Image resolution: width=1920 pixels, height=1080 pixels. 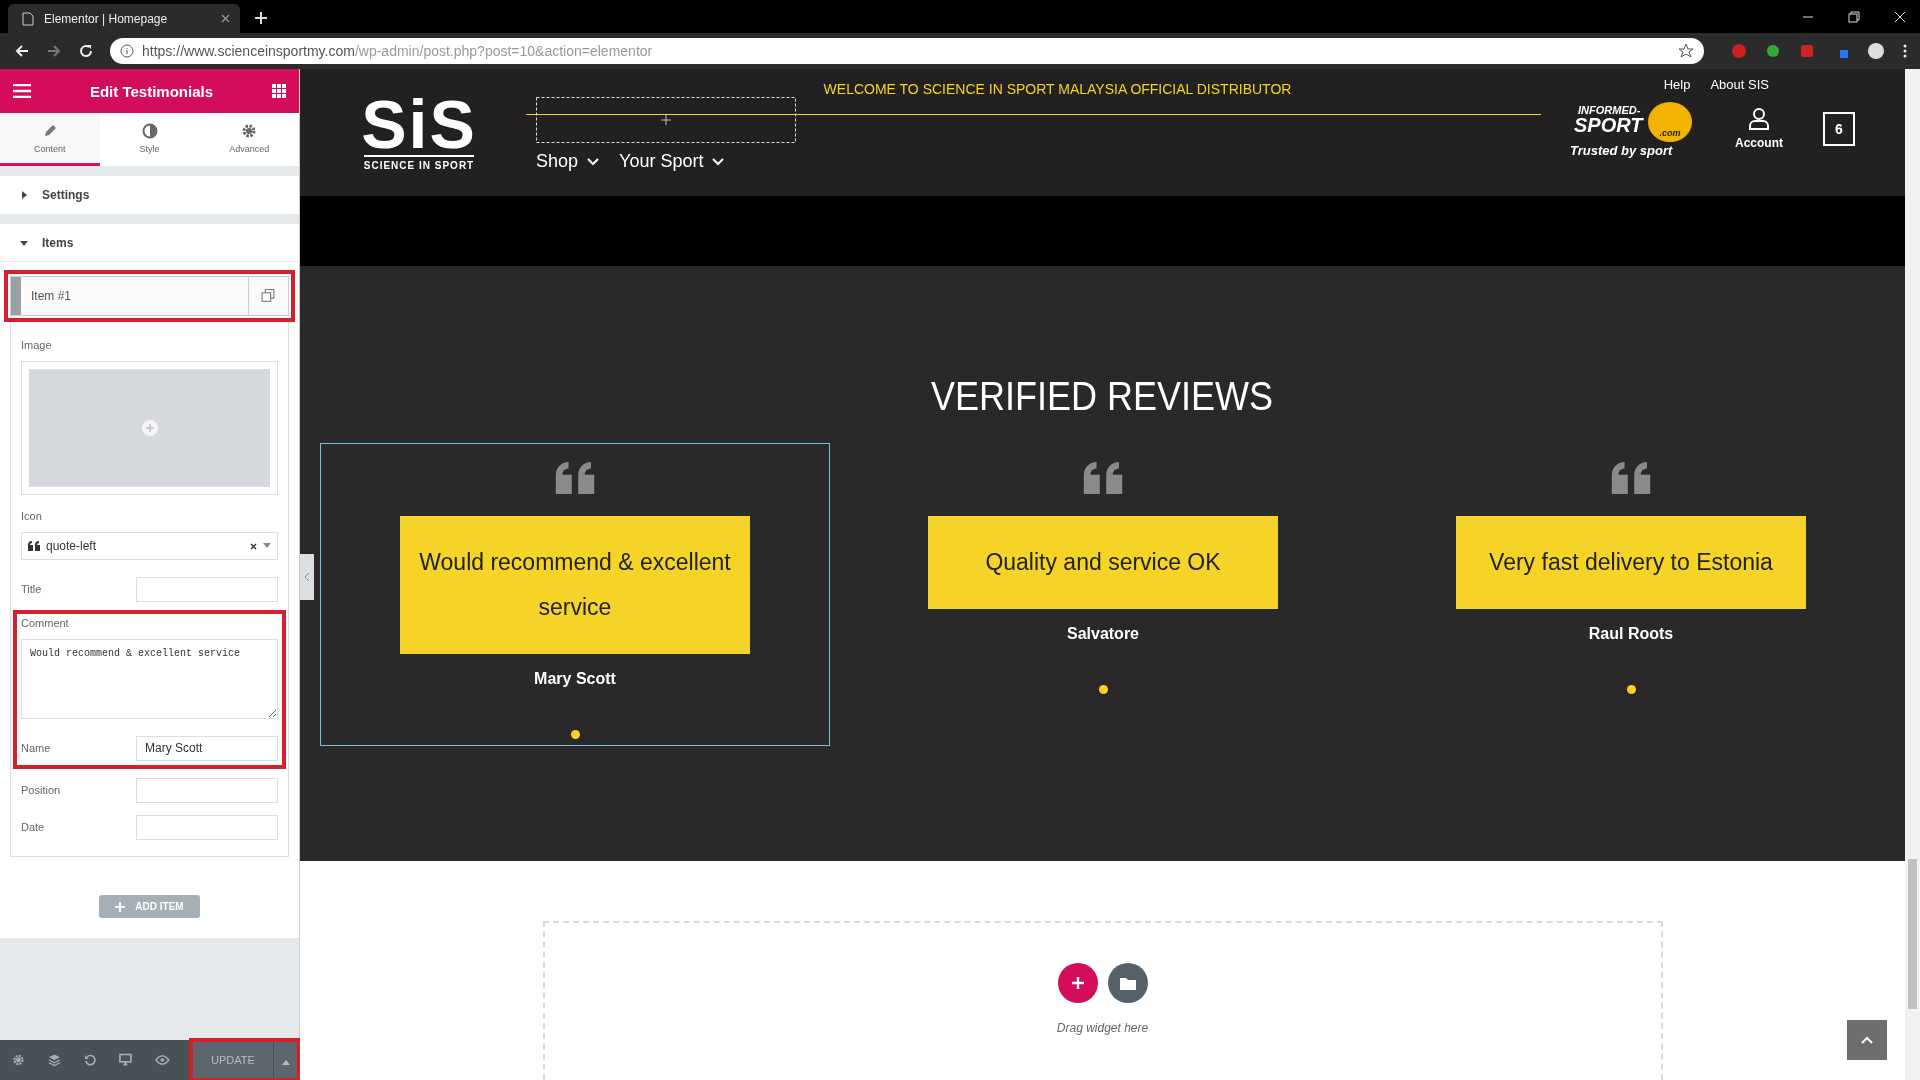 I want to click on restore-icon, so click(x=1854, y=17).